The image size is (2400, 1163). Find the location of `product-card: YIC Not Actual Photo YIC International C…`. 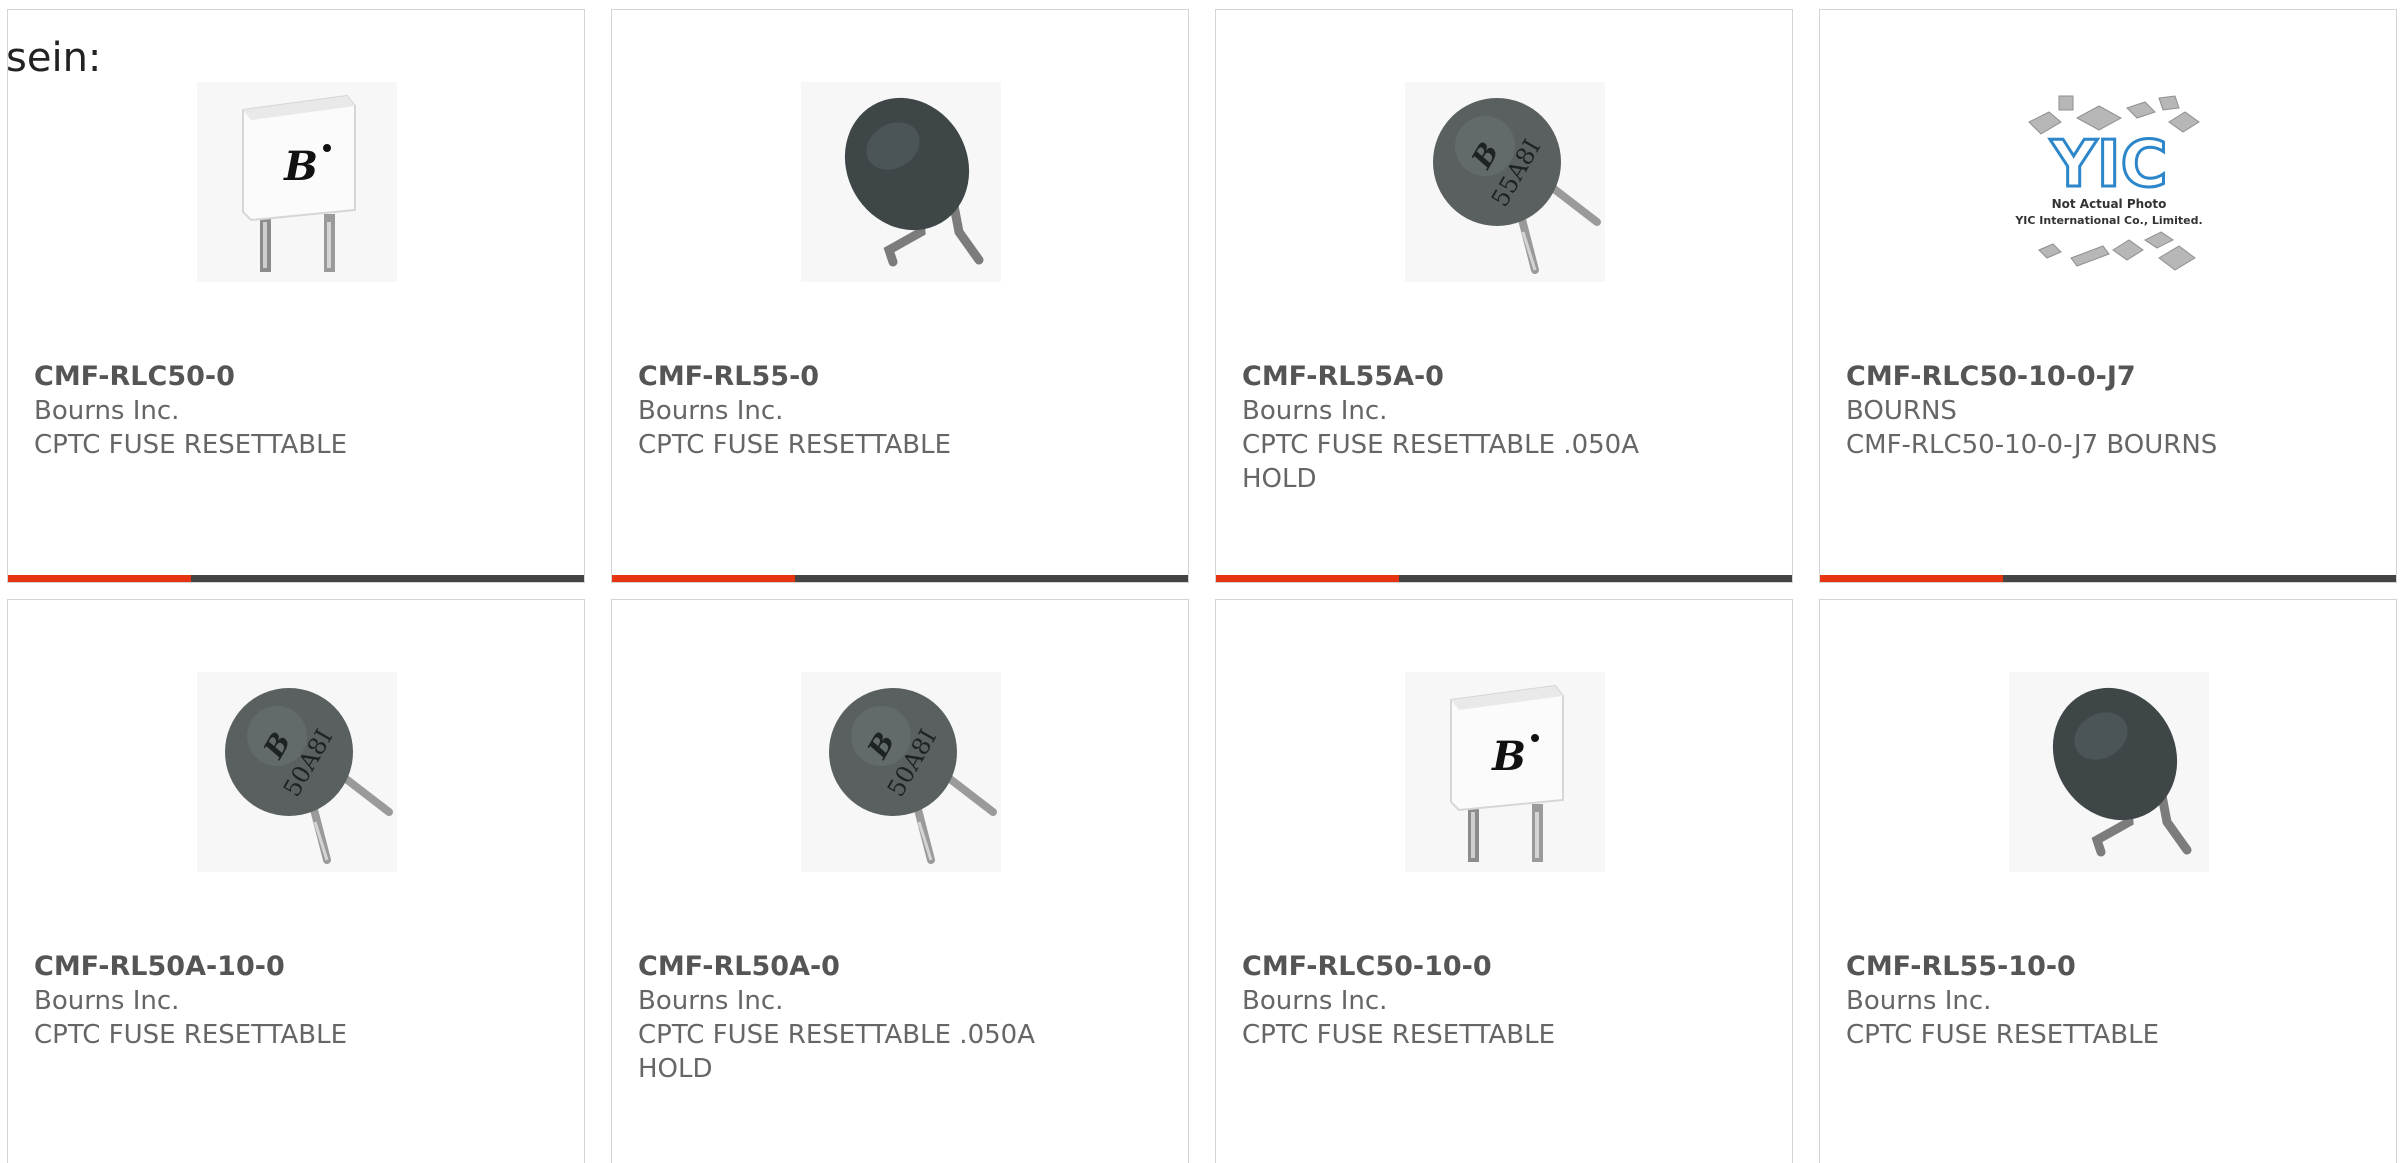

product-card: YIC Not Actual Photo YIC International C… is located at coordinates (2108, 296).